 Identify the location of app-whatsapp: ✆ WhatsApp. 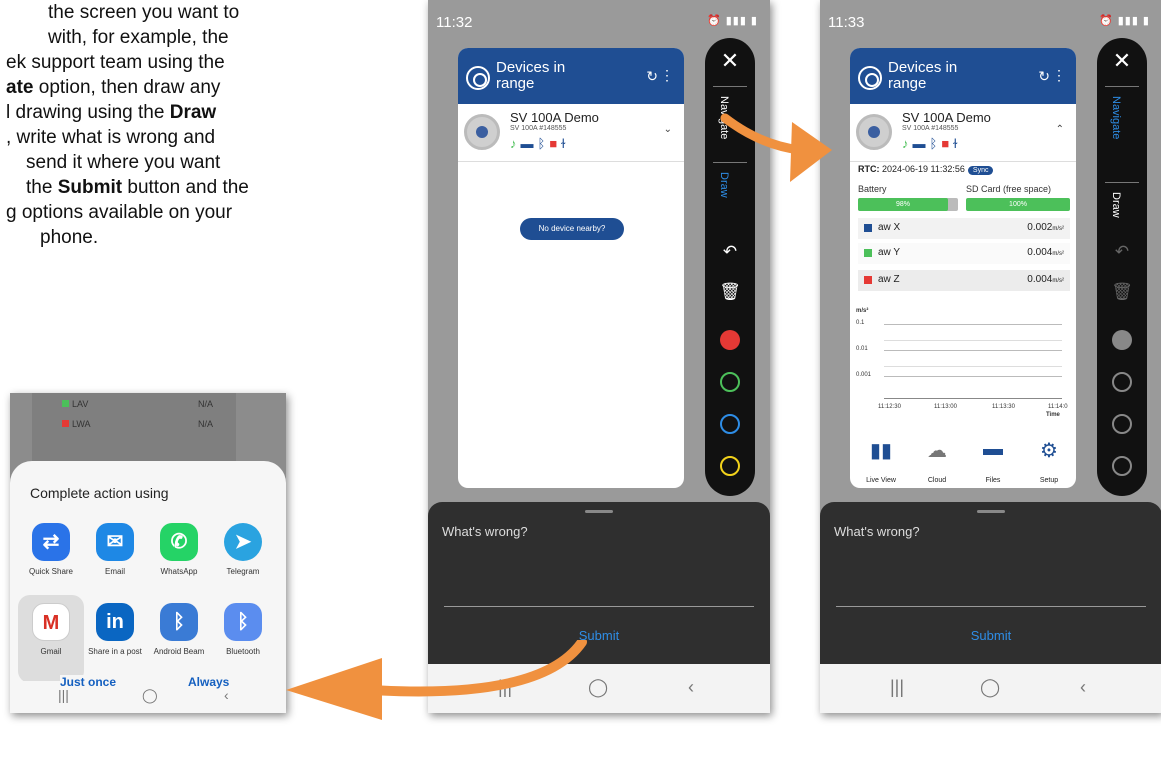
(179, 549).